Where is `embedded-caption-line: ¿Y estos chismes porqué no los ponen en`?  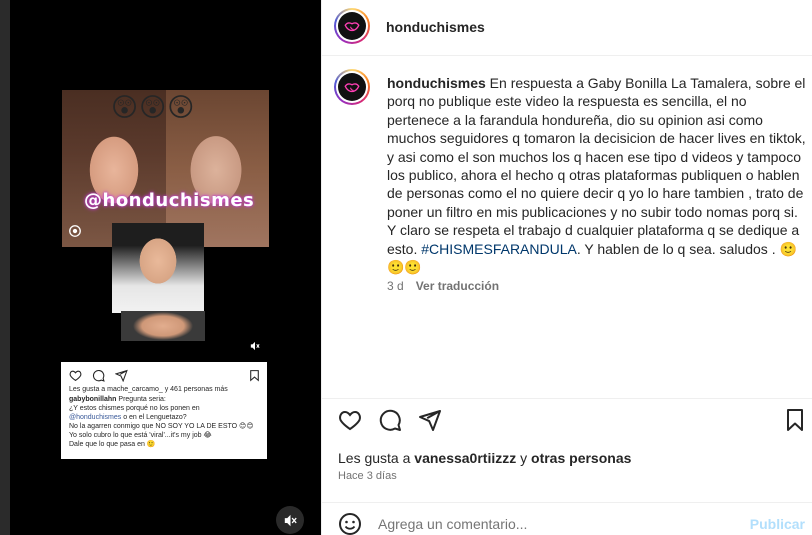
embedded-caption-line: ¿Y estos chismes porqué no los ponen en is located at coordinates (134, 408).